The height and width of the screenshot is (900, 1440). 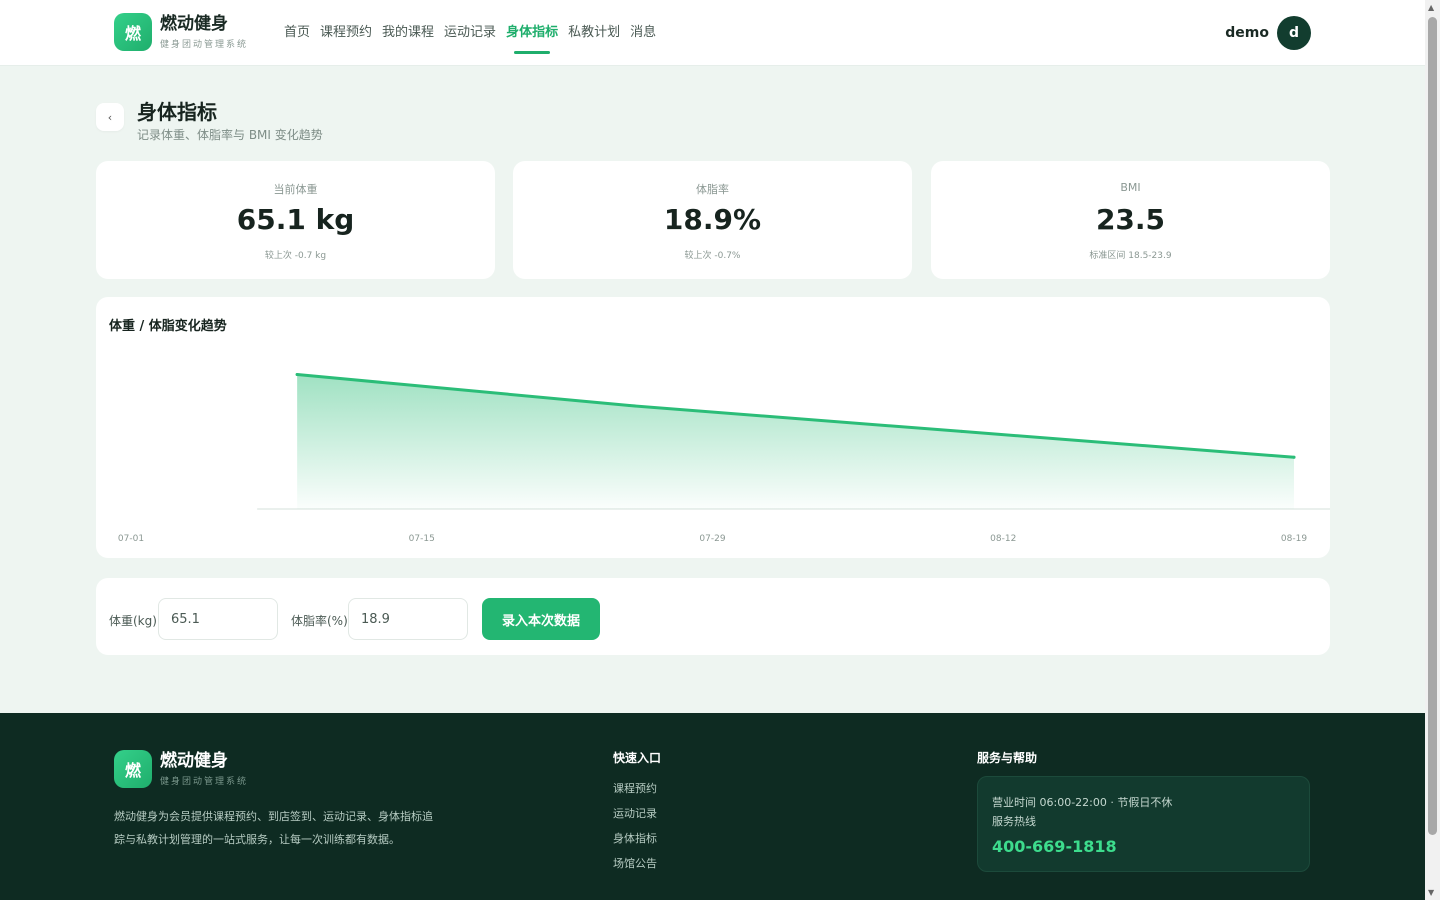 I want to click on chart-area, so click(x=796, y=441).